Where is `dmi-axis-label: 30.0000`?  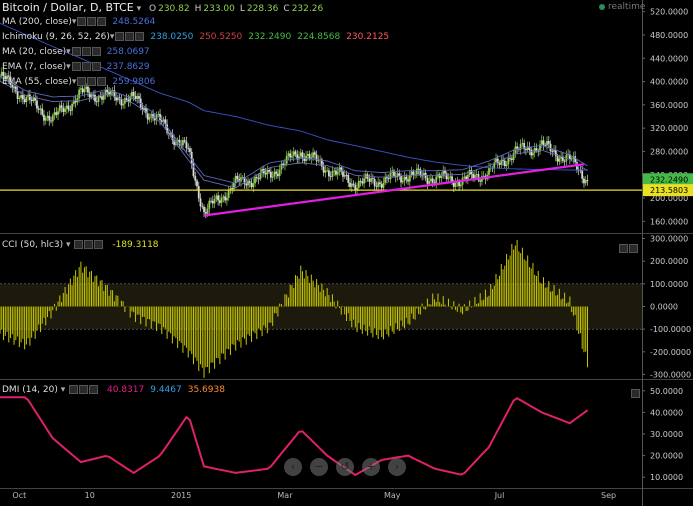
dmi-axis-label: 30.0000 is located at coordinates (666, 434).